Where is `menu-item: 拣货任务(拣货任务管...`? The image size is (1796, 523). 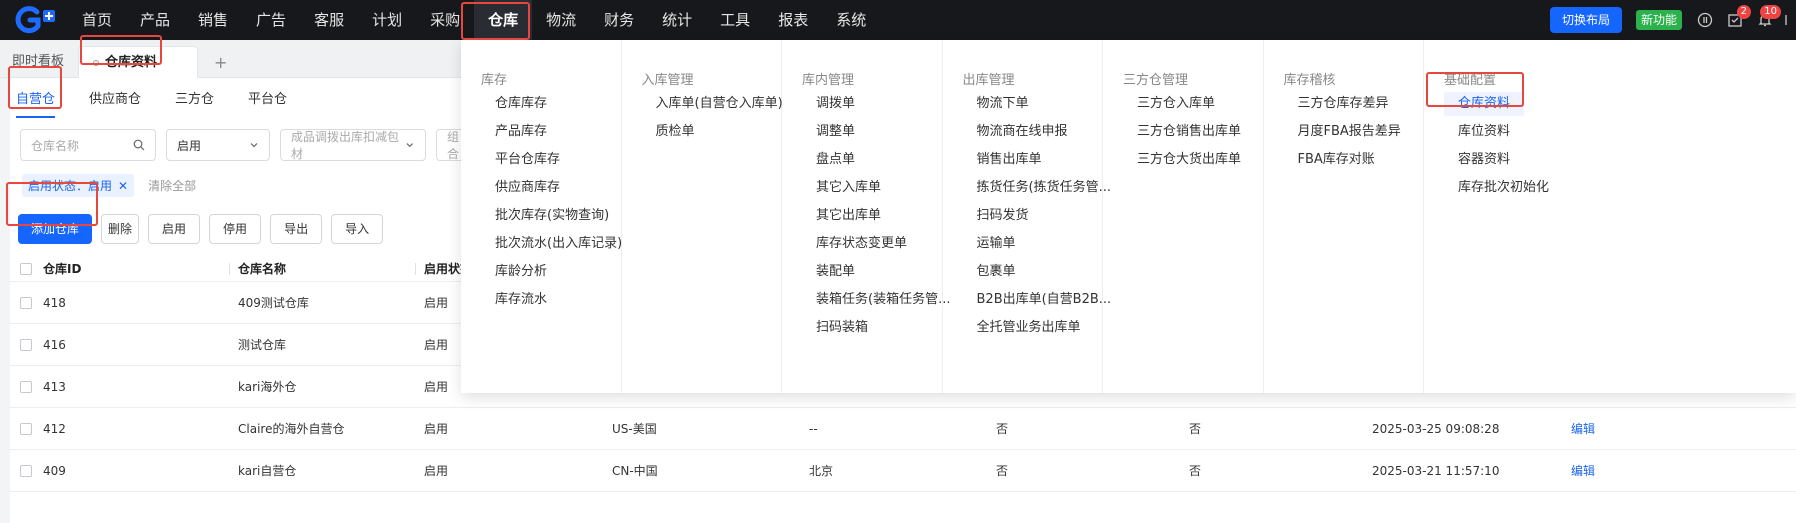
menu-item: 拣货任务(拣货任务管... is located at coordinates (1044, 188).